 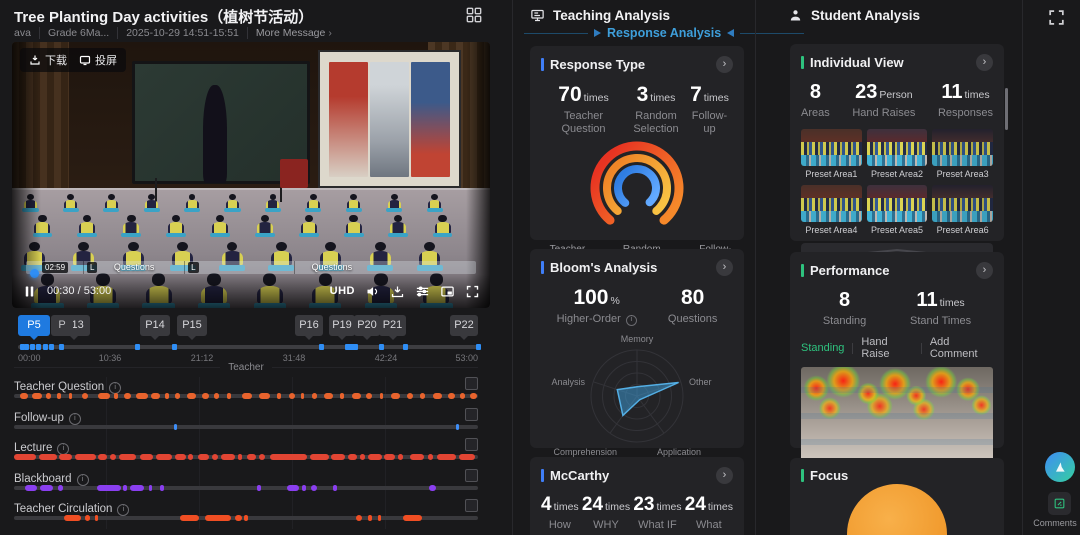 What do you see at coordinates (34, 327) in the screenshot?
I see `page-button-p5: P5` at bounding box center [34, 327].